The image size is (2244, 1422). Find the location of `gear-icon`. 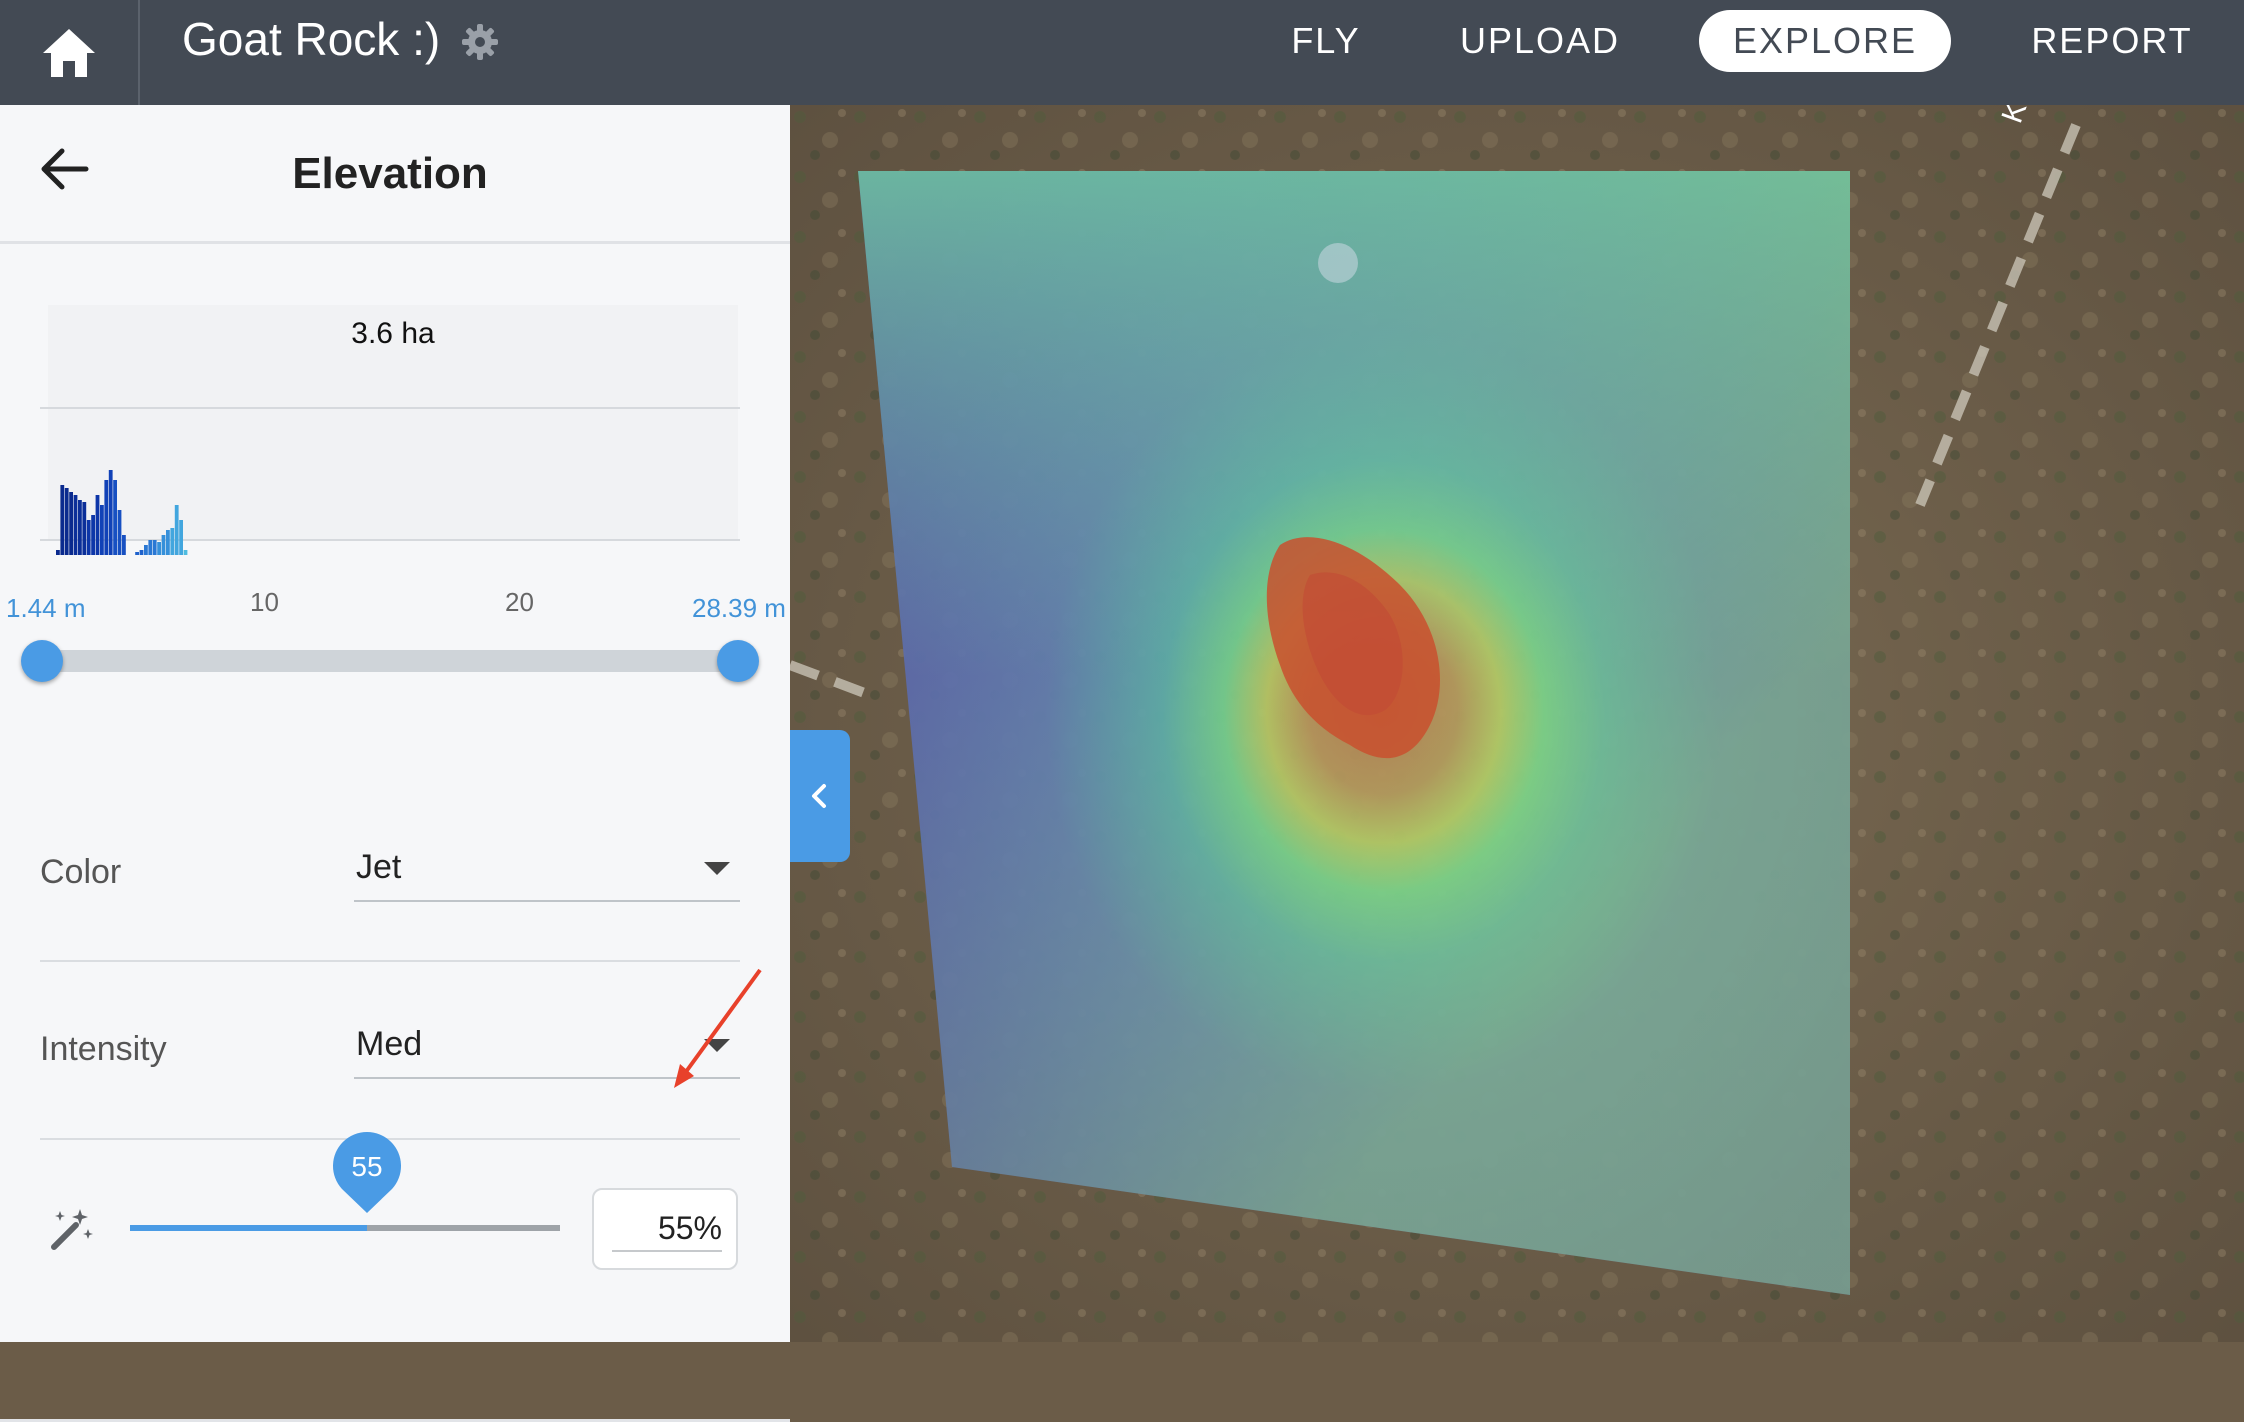

gear-icon is located at coordinates (480, 42).